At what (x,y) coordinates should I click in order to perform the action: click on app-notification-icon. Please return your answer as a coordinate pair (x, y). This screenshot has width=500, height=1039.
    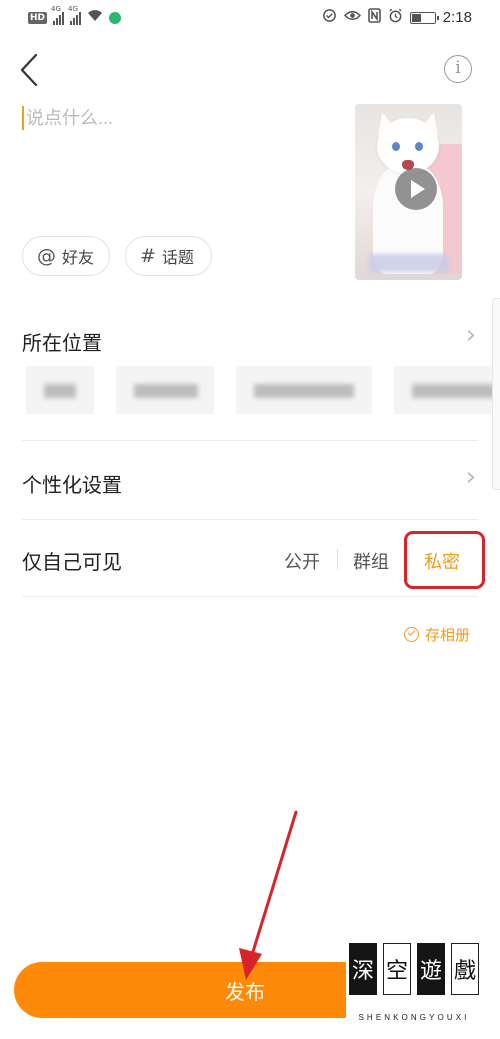
    Looking at the image, I should click on (115, 17).